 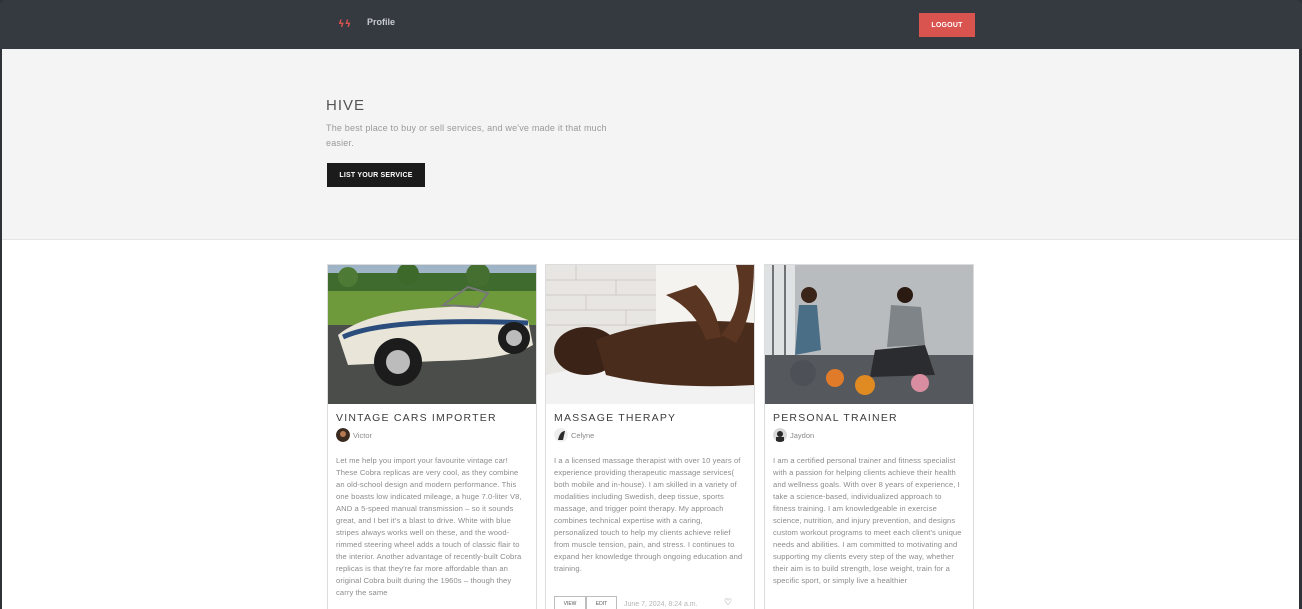 What do you see at coordinates (570, 602) in the screenshot?
I see `view-button: VIEW` at bounding box center [570, 602].